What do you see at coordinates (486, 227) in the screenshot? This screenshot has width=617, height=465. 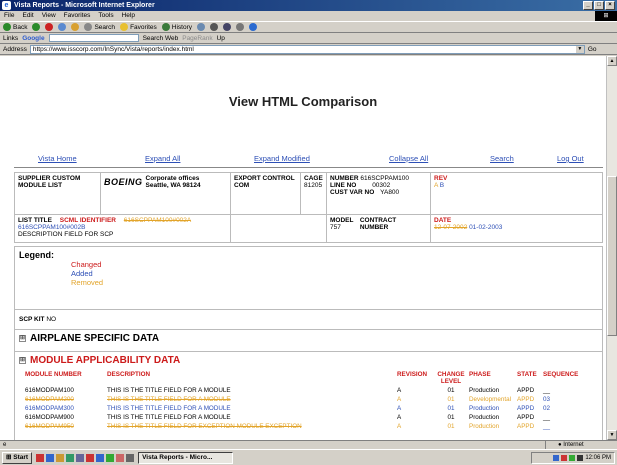 I see `date-new: 01-02-2003` at bounding box center [486, 227].